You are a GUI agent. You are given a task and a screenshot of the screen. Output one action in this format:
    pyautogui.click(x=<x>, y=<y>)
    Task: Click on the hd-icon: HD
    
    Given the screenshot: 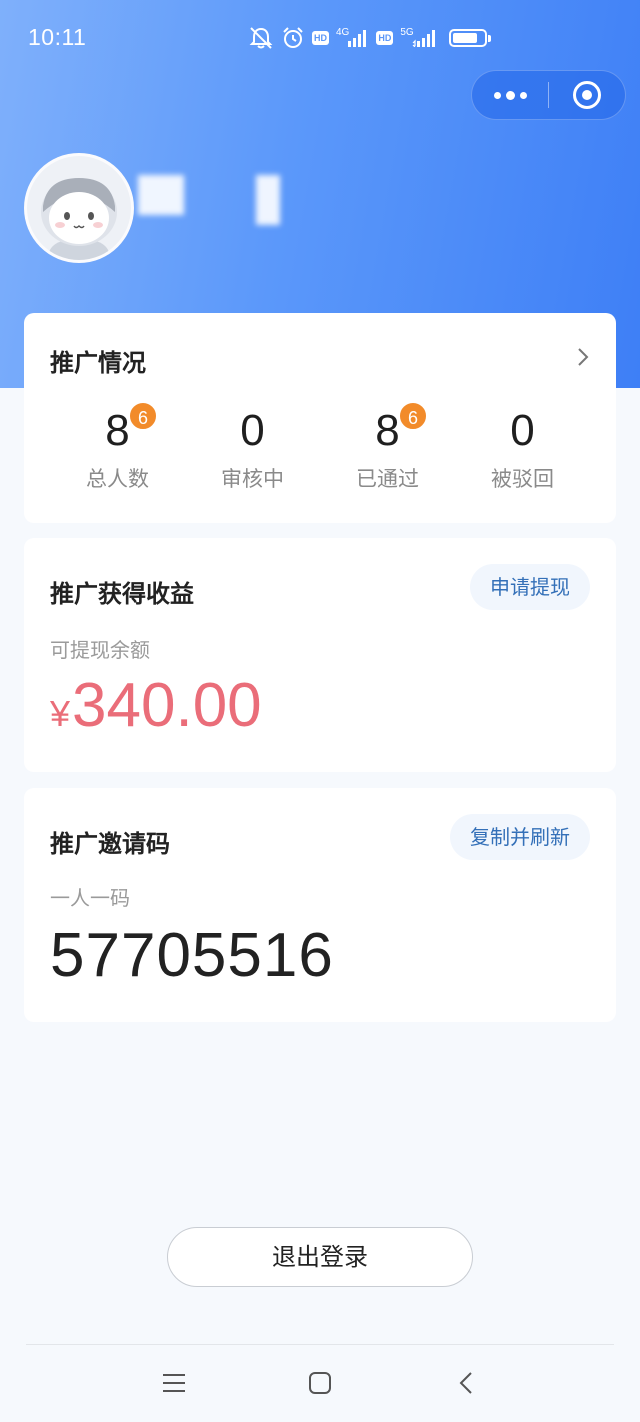 What is the action you would take?
    pyautogui.click(x=320, y=38)
    